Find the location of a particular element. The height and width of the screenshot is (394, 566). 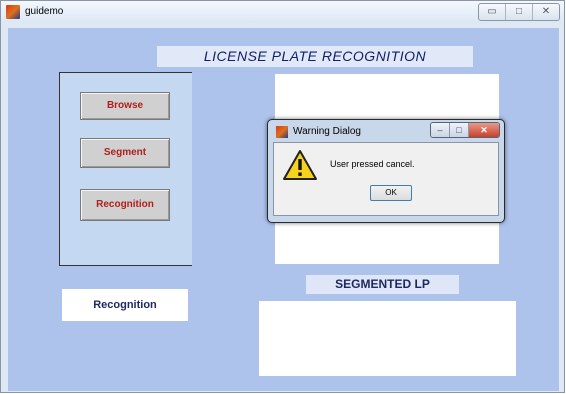

dialog-close-button: ✕ is located at coordinates (483, 130).